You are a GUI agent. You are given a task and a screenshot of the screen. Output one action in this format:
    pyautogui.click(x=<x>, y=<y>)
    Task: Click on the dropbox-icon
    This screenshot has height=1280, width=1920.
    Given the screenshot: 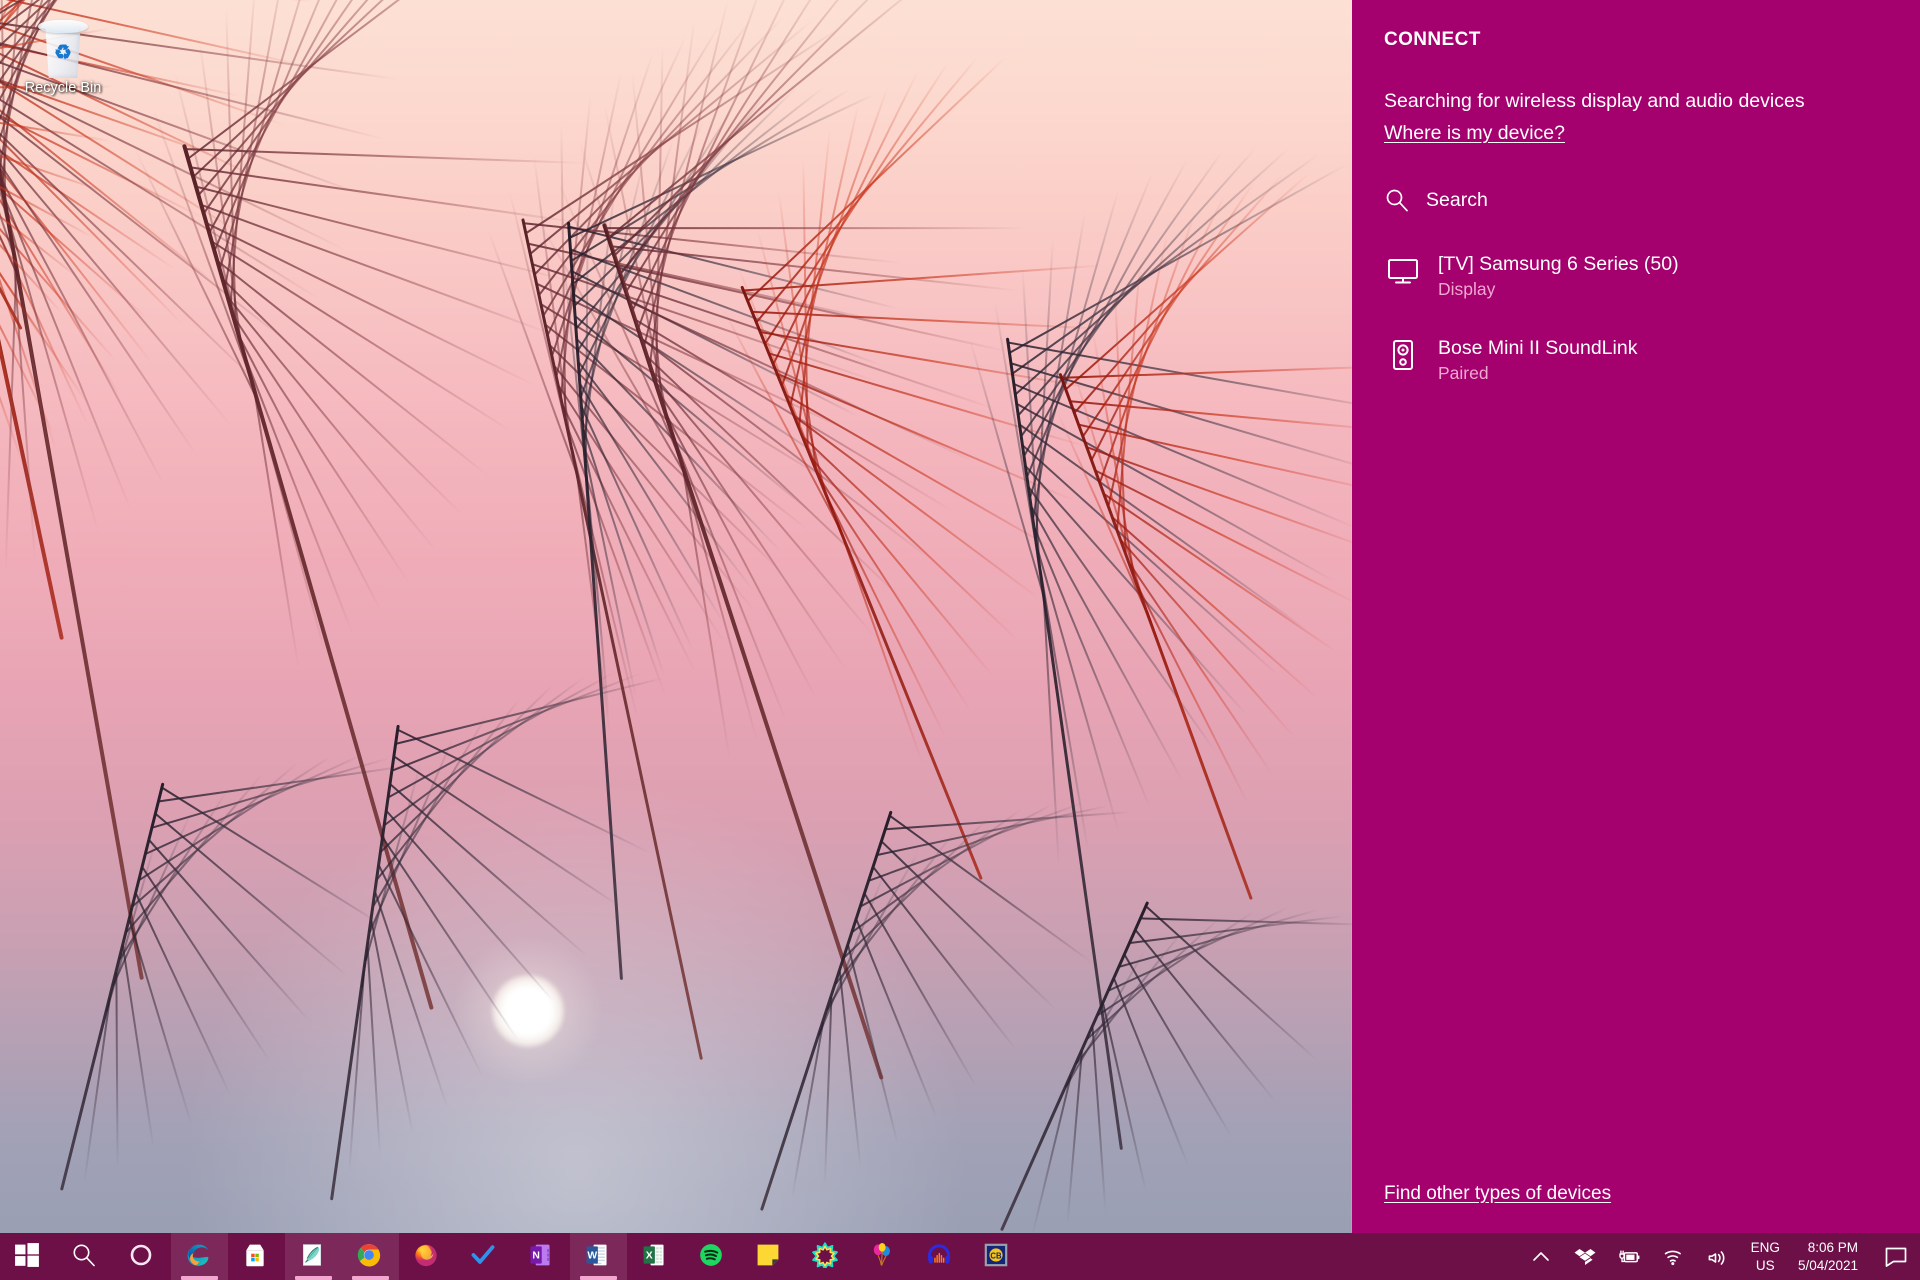 What is the action you would take?
    pyautogui.click(x=1585, y=1256)
    